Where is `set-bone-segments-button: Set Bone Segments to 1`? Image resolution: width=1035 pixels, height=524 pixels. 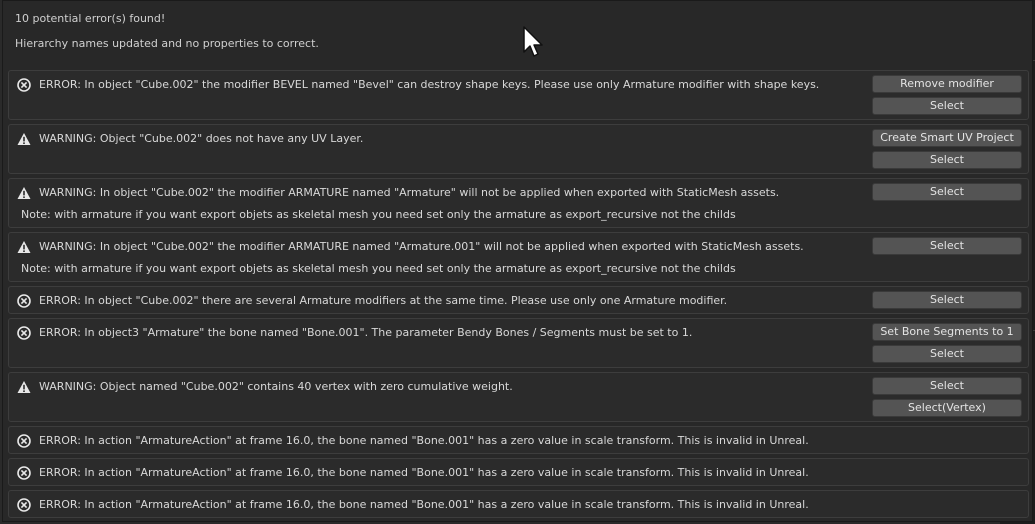
set-bone-segments-button: Set Bone Segments to 1 is located at coordinates (947, 332).